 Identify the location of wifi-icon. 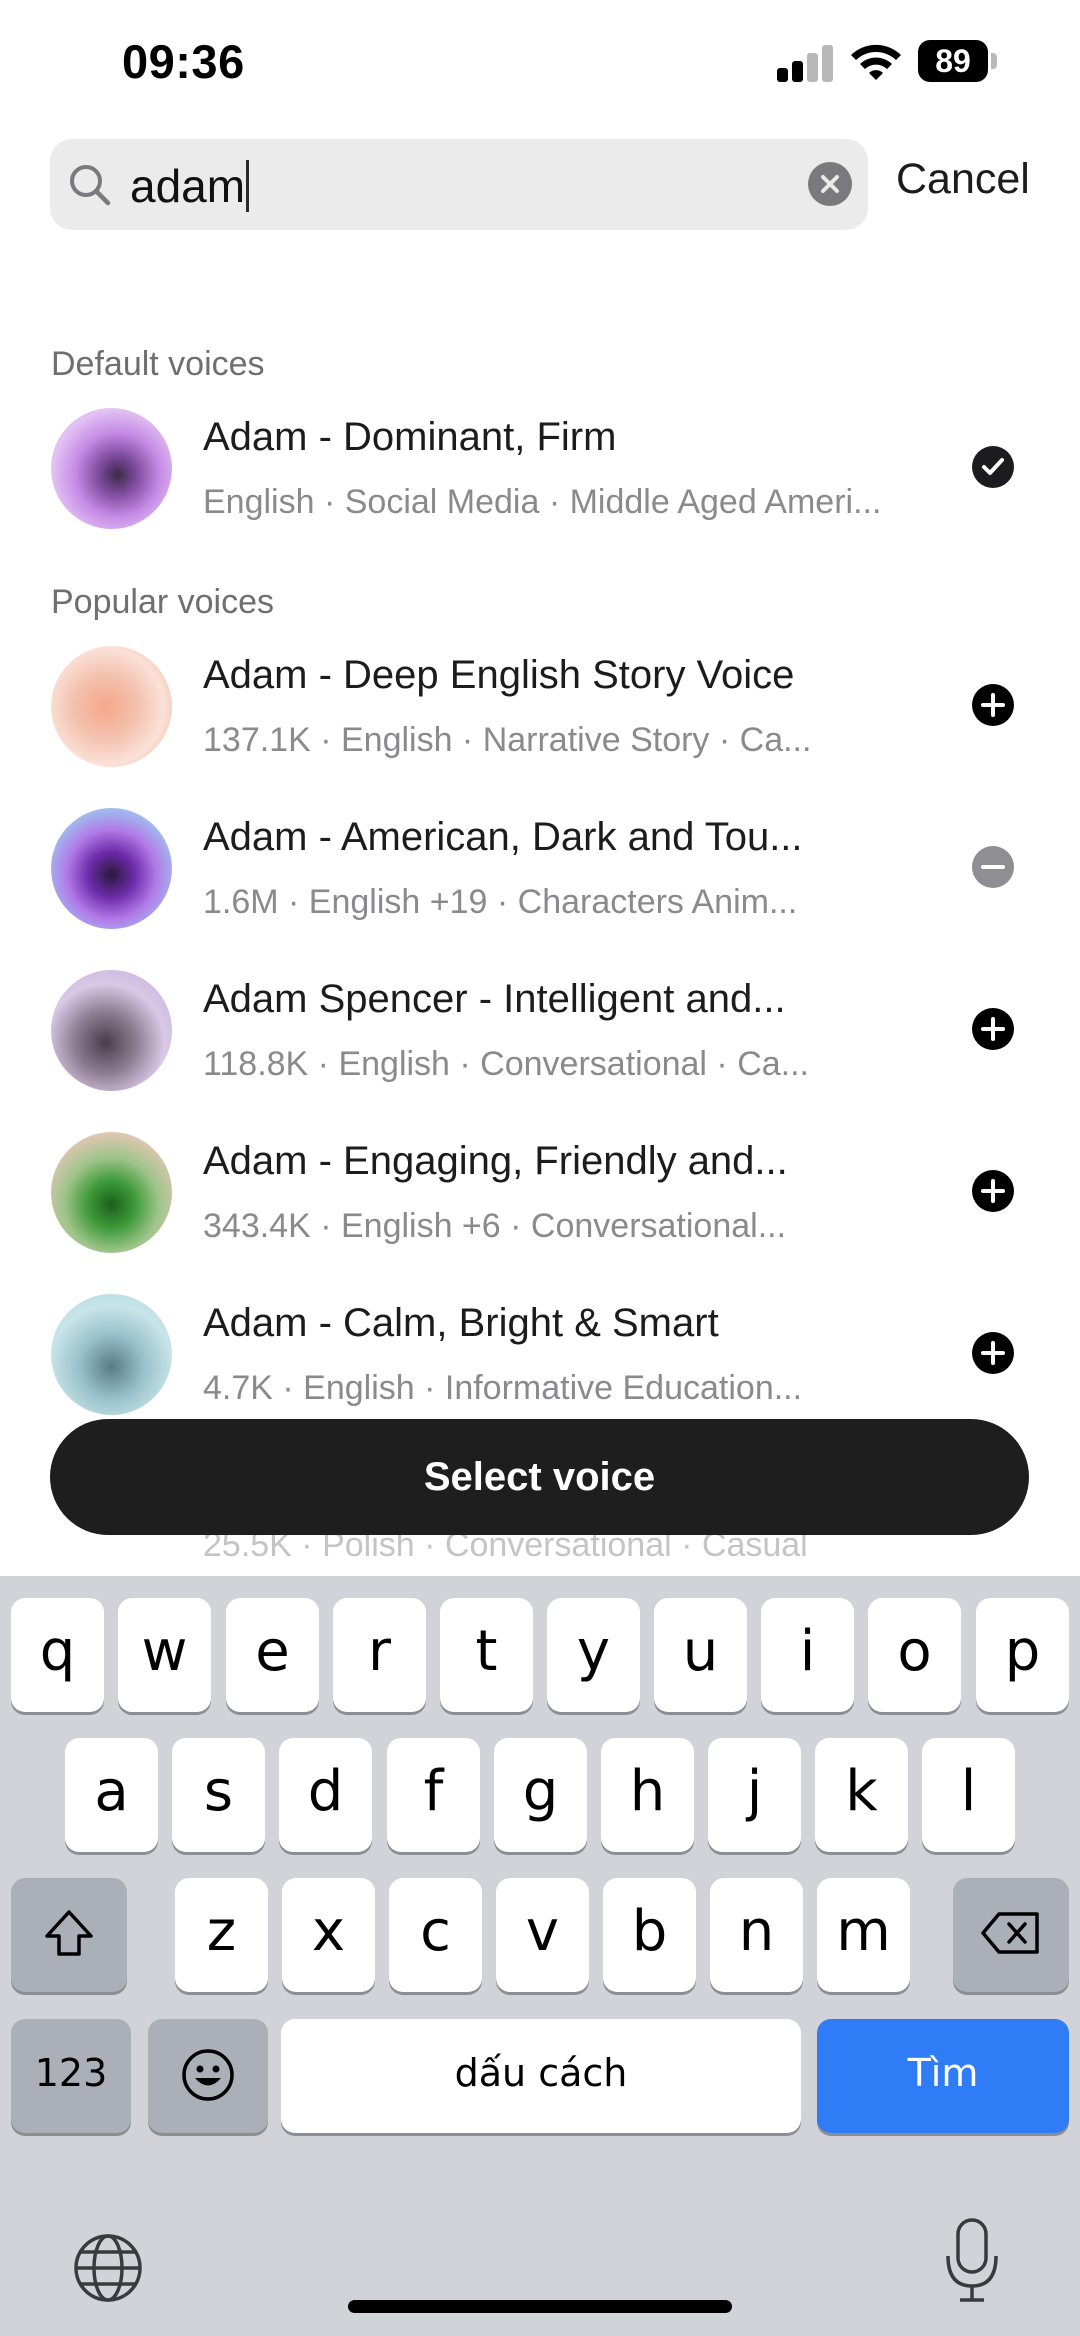
(876, 62).